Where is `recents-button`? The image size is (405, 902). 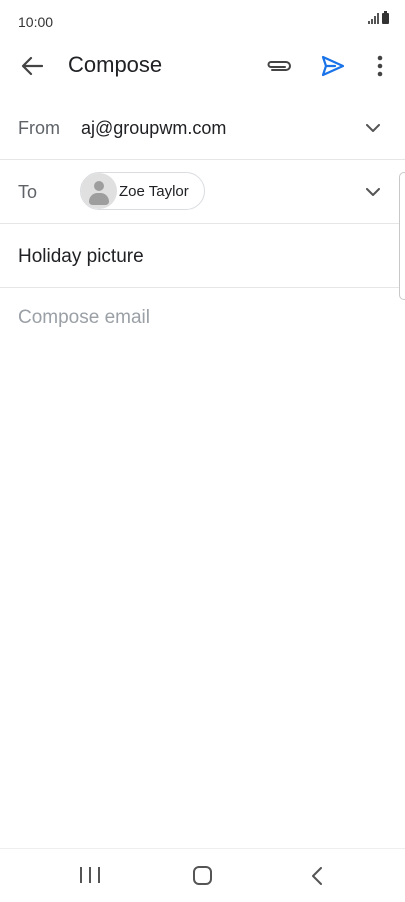 recents-button is located at coordinates (90, 876).